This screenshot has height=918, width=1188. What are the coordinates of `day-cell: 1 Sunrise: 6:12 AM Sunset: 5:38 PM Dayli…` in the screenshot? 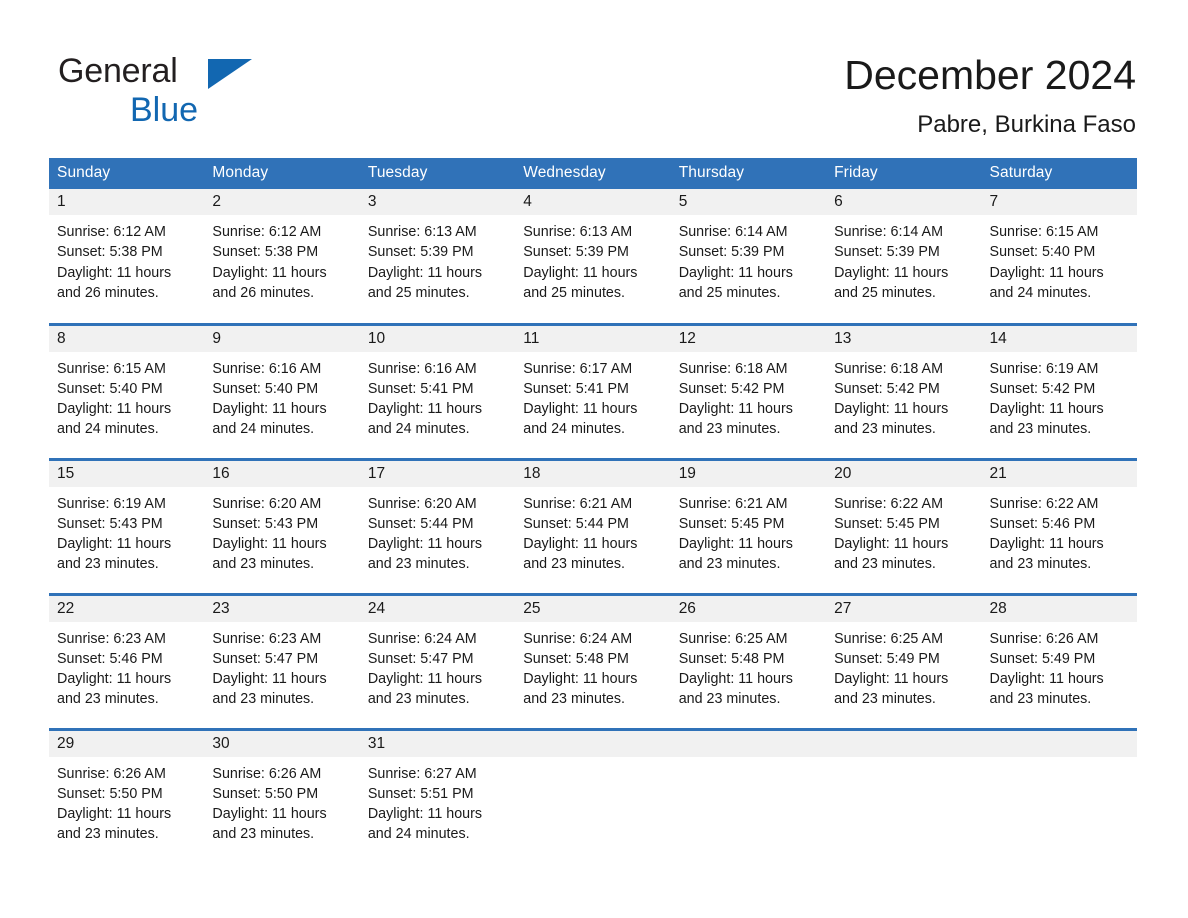 It's located at (127, 256).